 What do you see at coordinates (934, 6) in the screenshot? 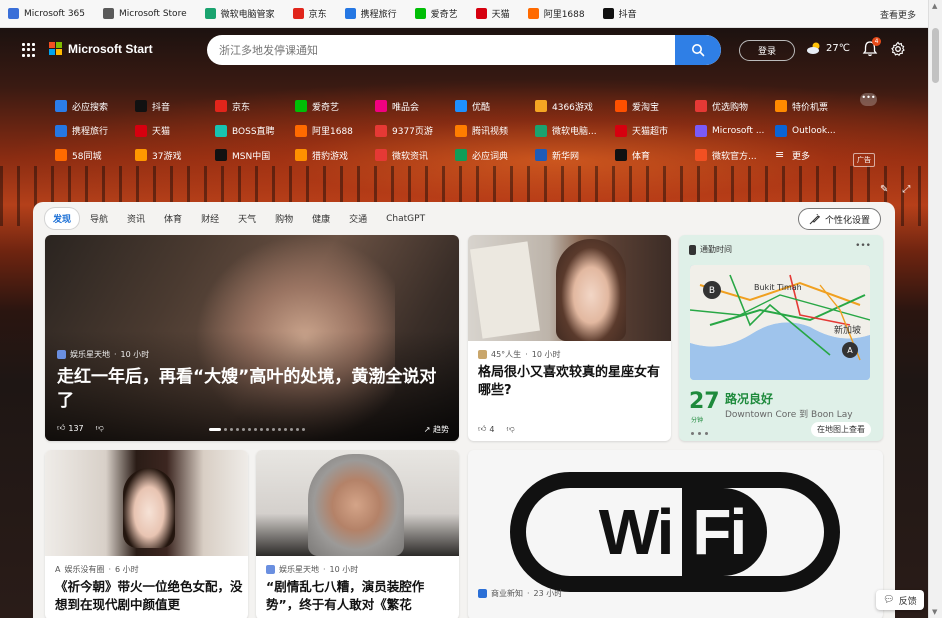
I see `scroll-up-icon: ▲` at bounding box center [934, 6].